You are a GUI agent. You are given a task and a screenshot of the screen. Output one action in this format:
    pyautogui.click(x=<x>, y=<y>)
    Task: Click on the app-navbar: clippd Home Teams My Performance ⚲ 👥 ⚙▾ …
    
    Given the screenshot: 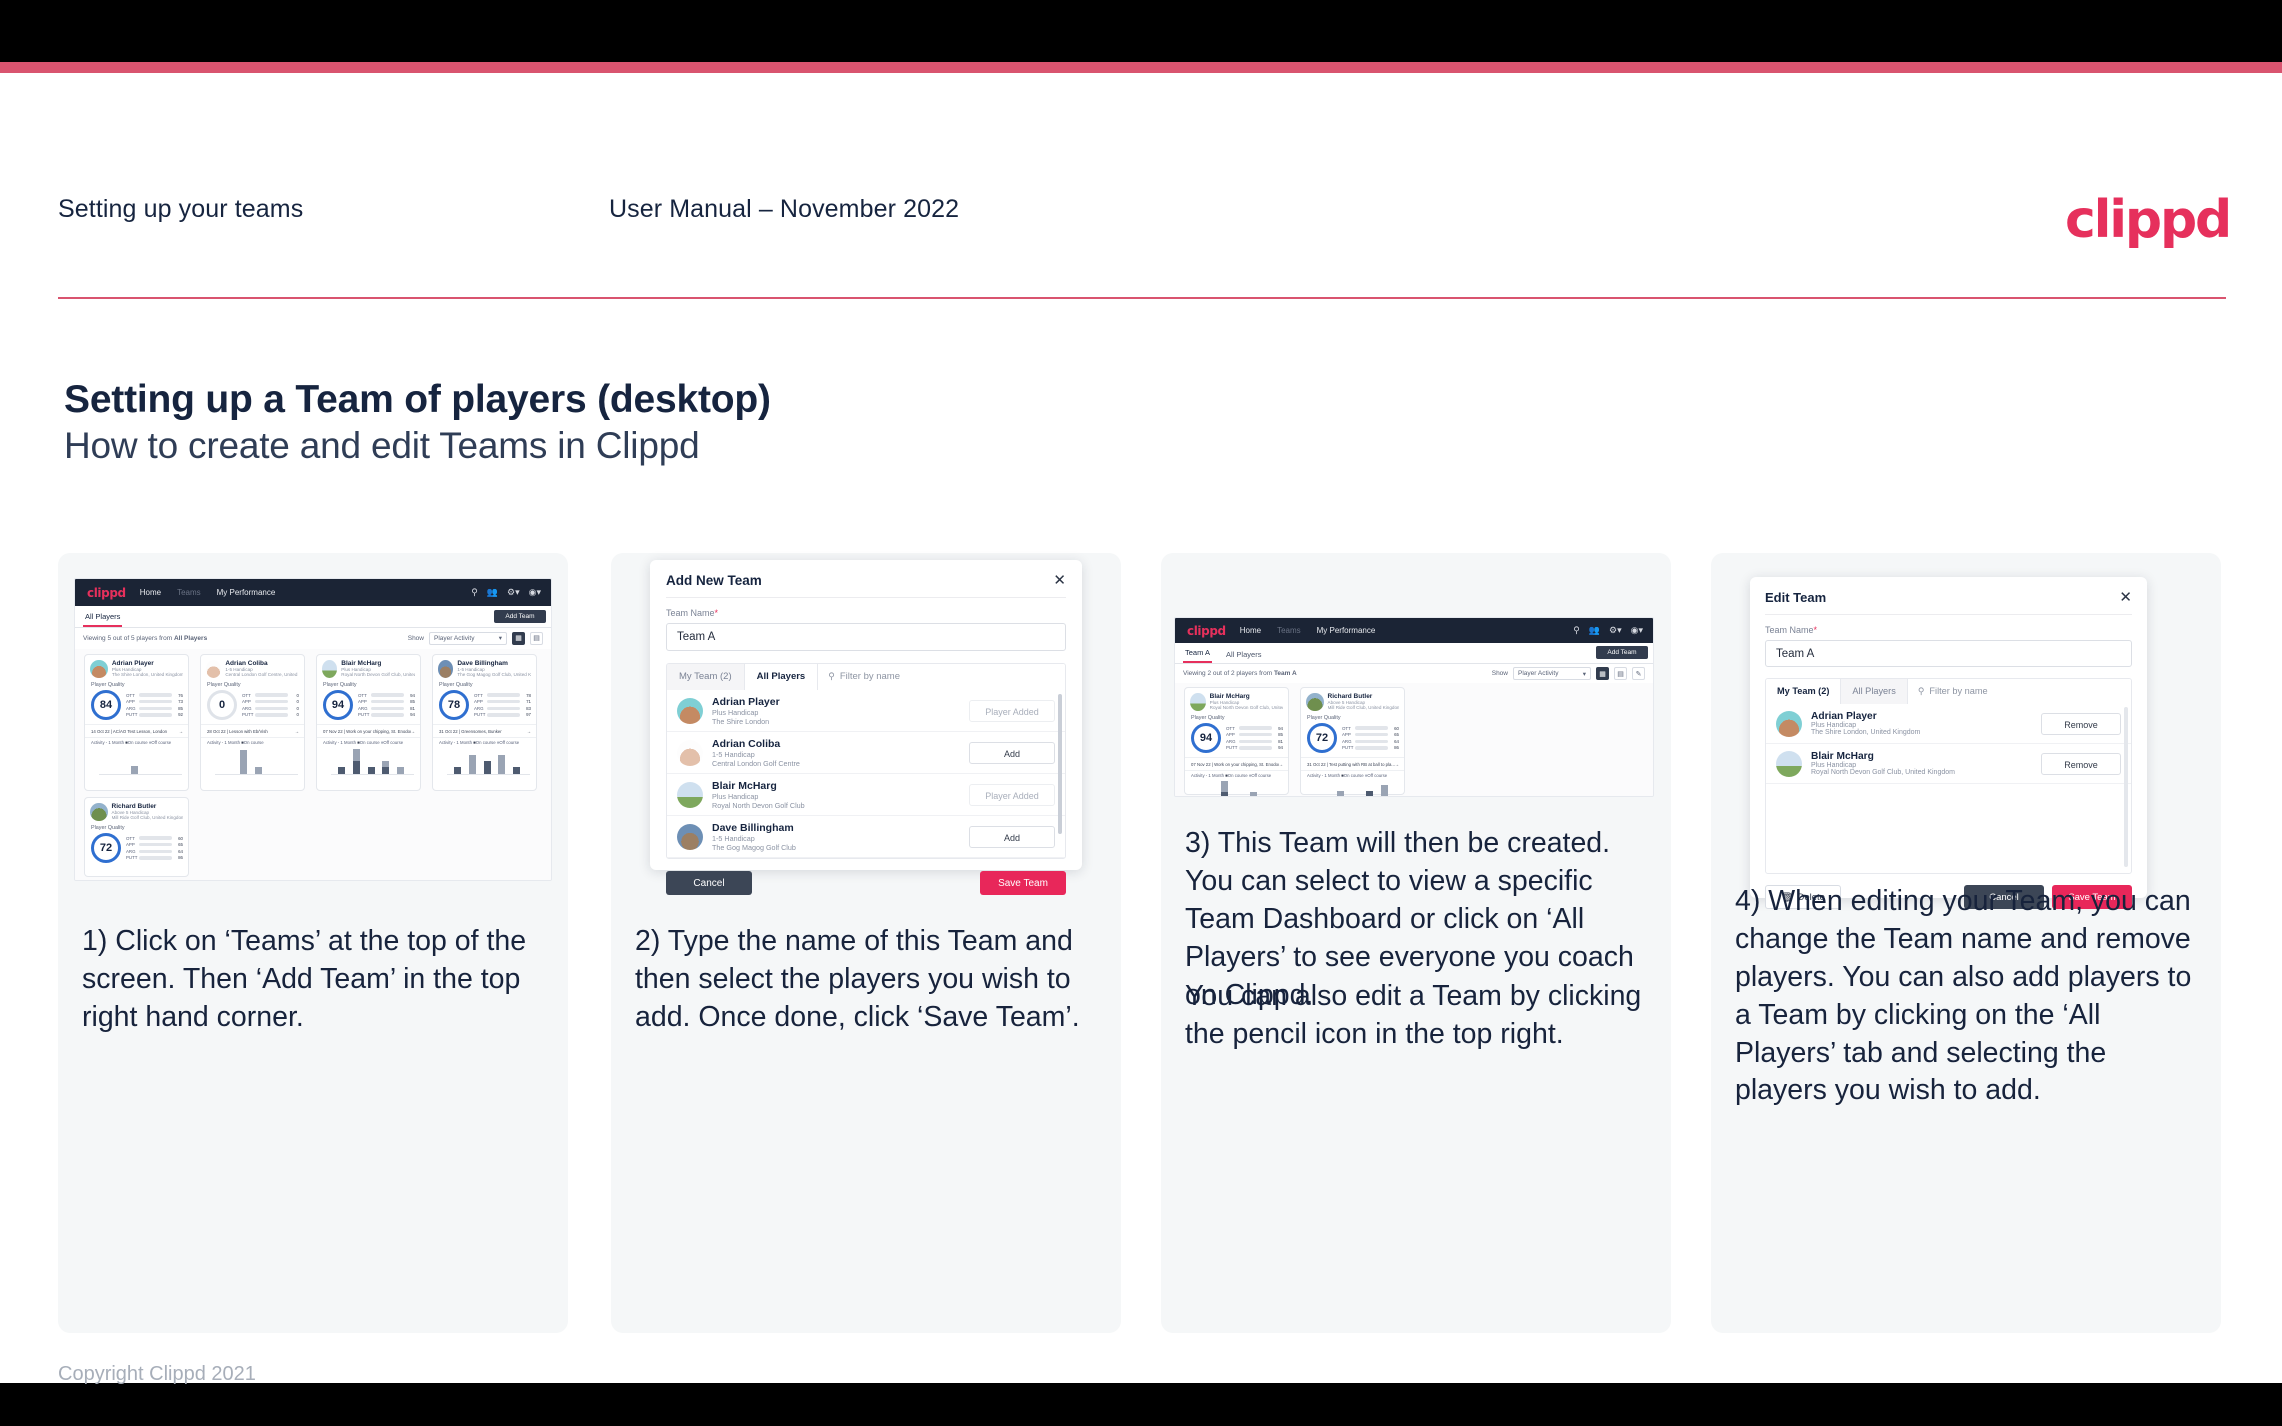 What is the action you would take?
    pyautogui.click(x=1414, y=630)
    